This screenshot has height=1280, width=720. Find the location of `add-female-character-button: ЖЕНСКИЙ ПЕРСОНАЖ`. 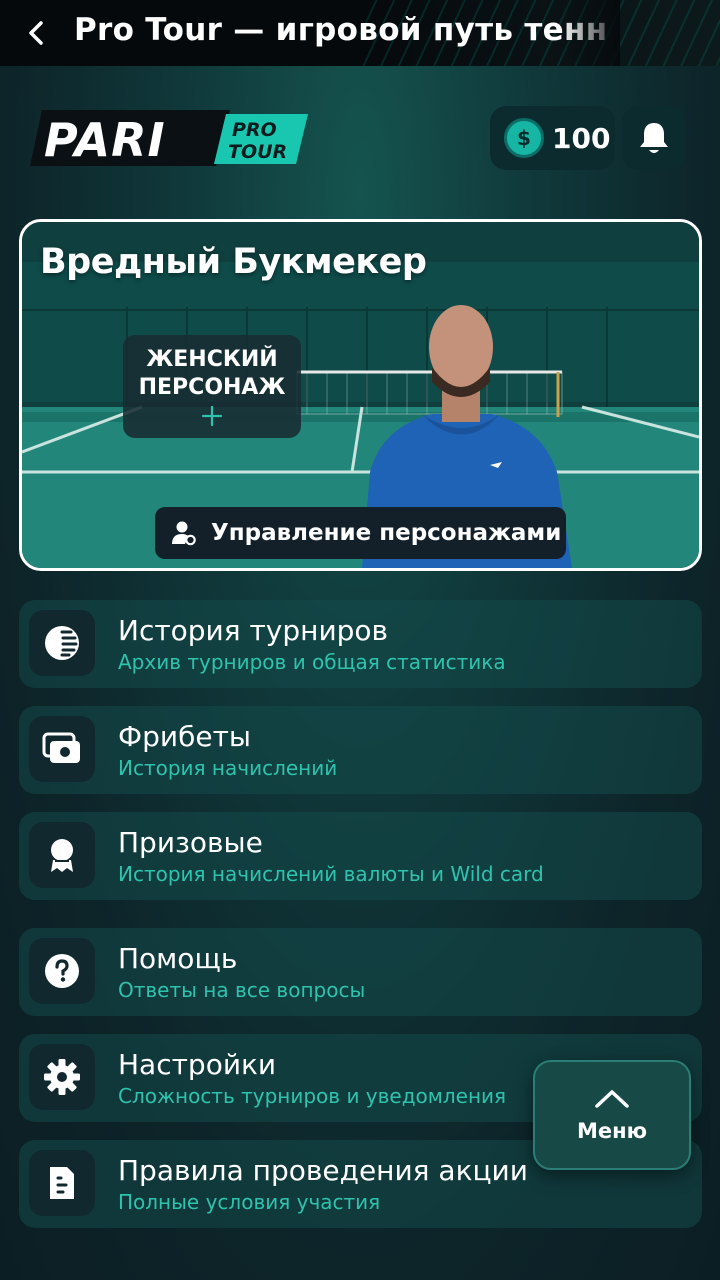

add-female-character-button: ЖЕНСКИЙ ПЕРСОНАЖ is located at coordinates (212, 386).